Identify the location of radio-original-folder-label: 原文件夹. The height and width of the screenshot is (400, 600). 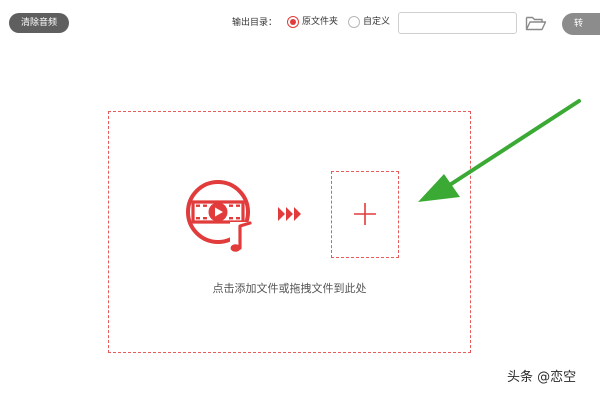
(320, 22).